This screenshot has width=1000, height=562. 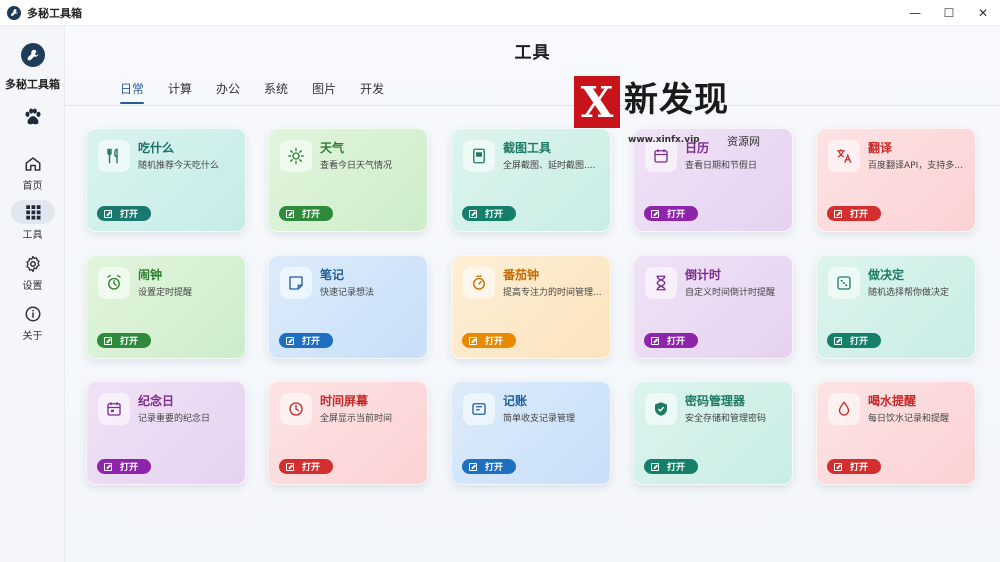 What do you see at coordinates (676, 100) in the screenshot?
I see `watermark-text: 新发现` at bounding box center [676, 100].